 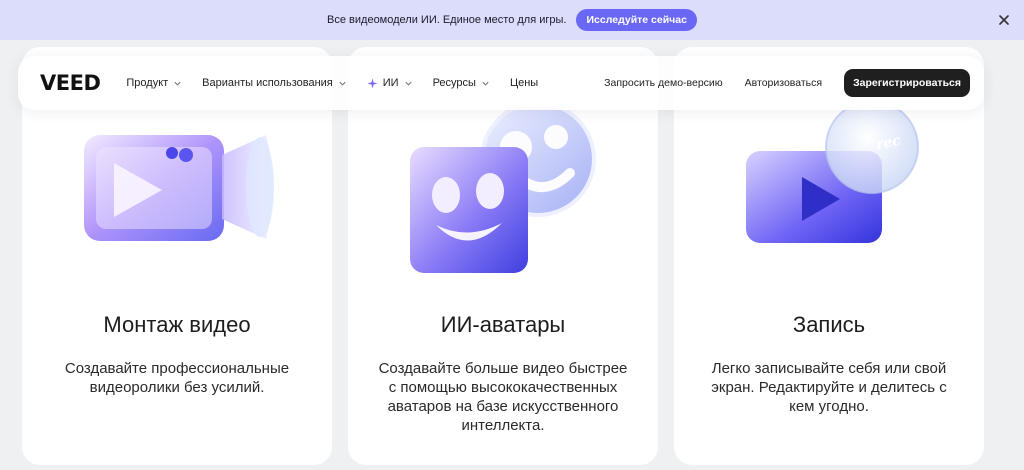 What do you see at coordinates (177, 324) in the screenshot?
I see `card-title: Монтаж видео` at bounding box center [177, 324].